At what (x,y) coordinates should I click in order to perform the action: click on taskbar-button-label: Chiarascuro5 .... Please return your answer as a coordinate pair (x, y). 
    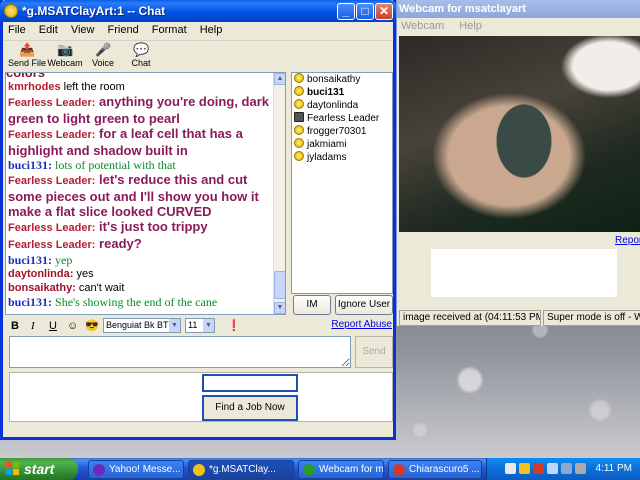
    Looking at the image, I should click on (444, 469).